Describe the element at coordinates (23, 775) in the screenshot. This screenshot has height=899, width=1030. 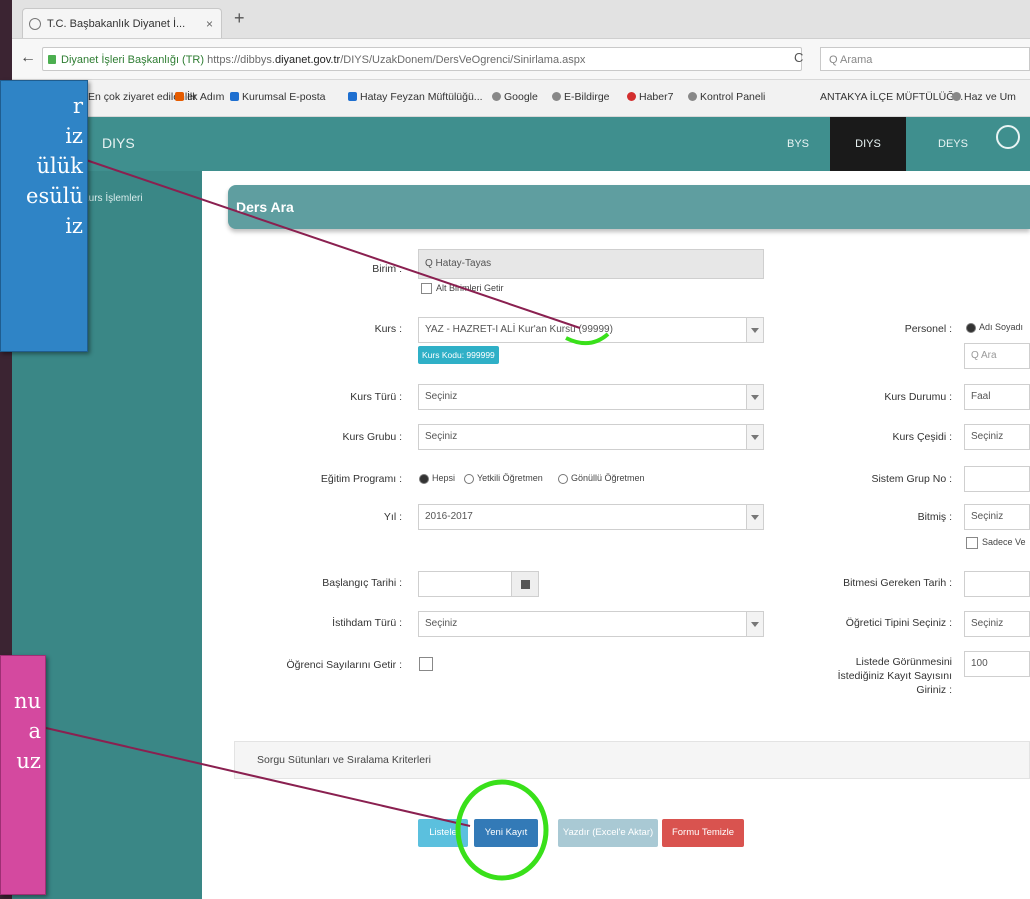
I see `callout-pink: nu a uz` at that location.